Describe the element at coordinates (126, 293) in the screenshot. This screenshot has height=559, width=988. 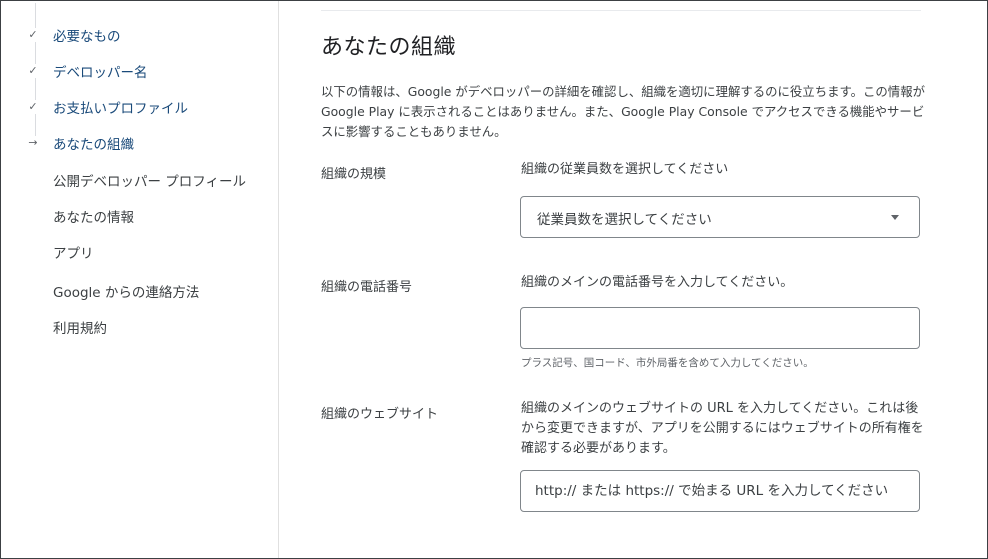
I see `nav-item-label: Google からの連絡方法` at that location.